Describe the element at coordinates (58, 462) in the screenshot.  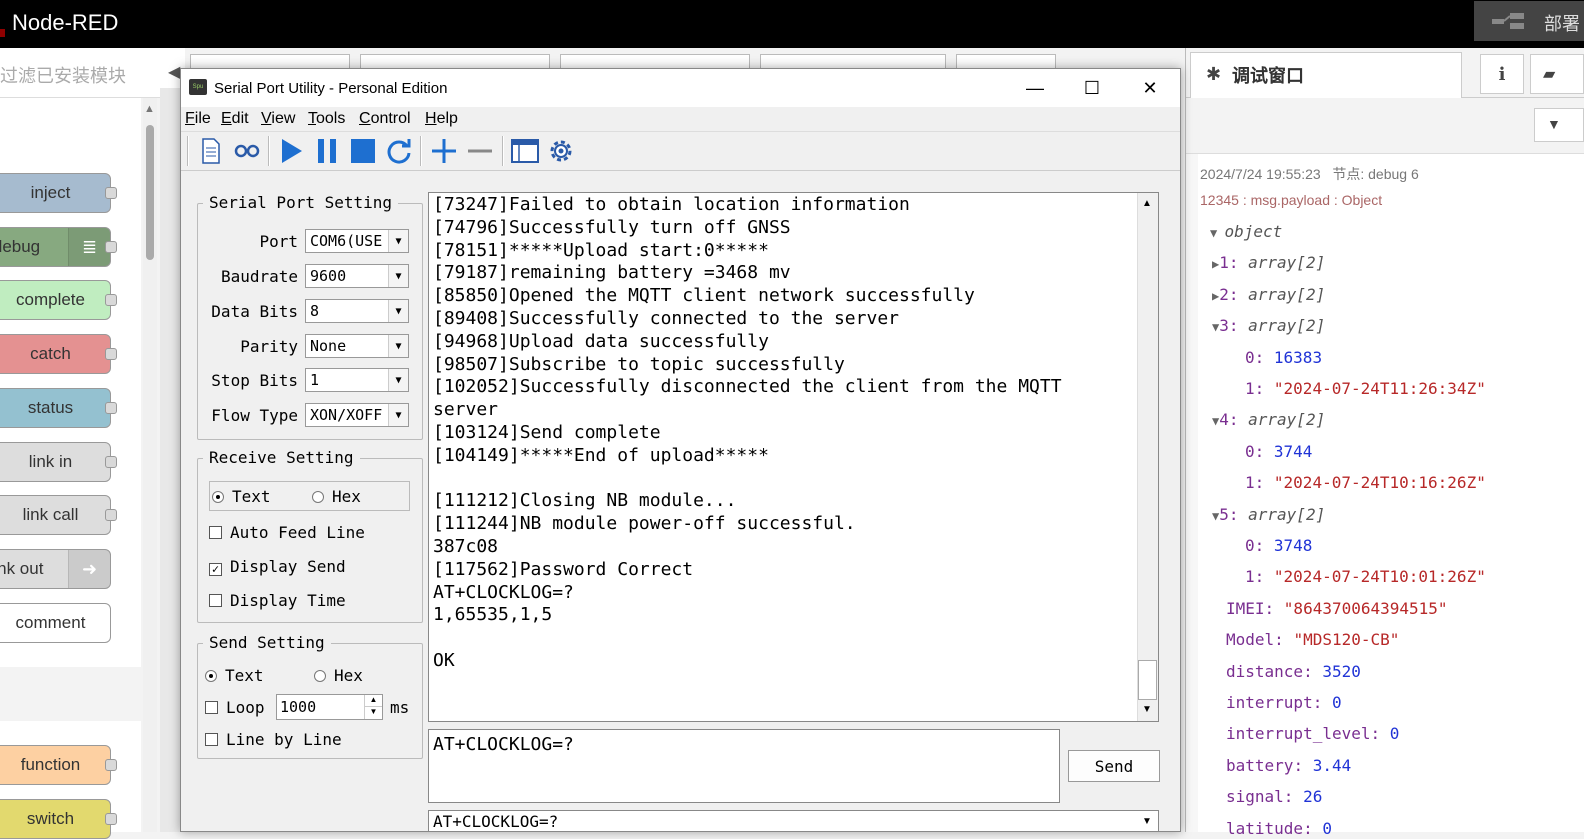
I see `palette-node: link in` at that location.